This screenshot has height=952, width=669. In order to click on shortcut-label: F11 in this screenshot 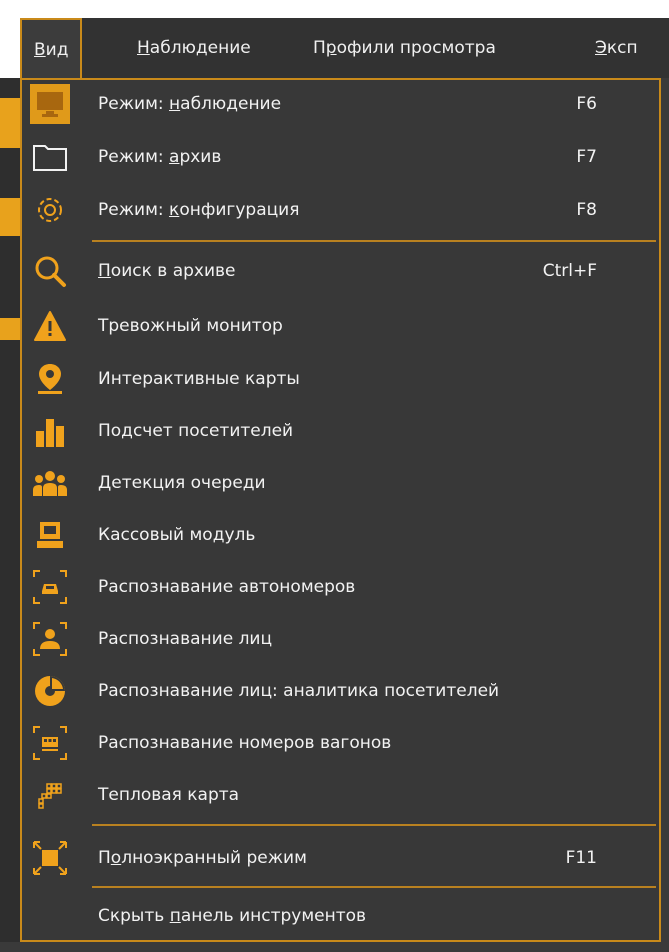, I will do `click(581, 858)`.